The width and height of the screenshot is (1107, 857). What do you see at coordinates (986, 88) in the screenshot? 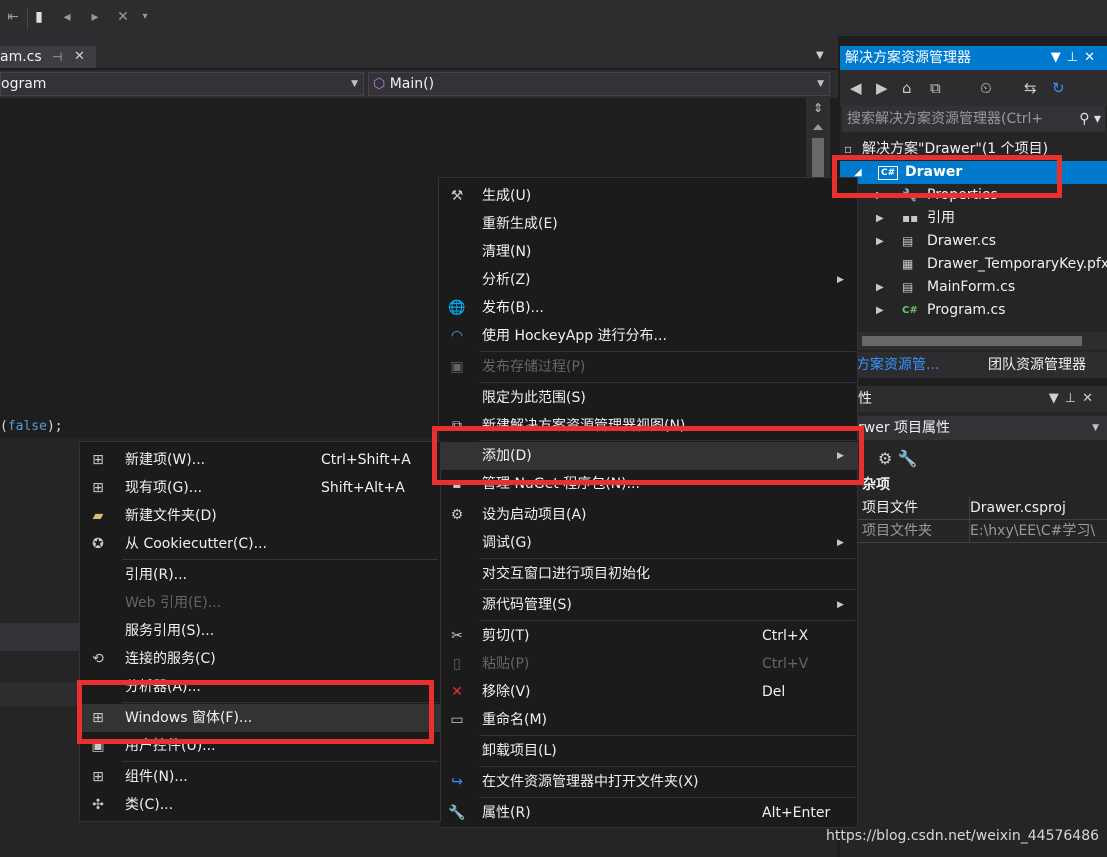
I see `pending-changes-icon: ⏲` at bounding box center [986, 88].